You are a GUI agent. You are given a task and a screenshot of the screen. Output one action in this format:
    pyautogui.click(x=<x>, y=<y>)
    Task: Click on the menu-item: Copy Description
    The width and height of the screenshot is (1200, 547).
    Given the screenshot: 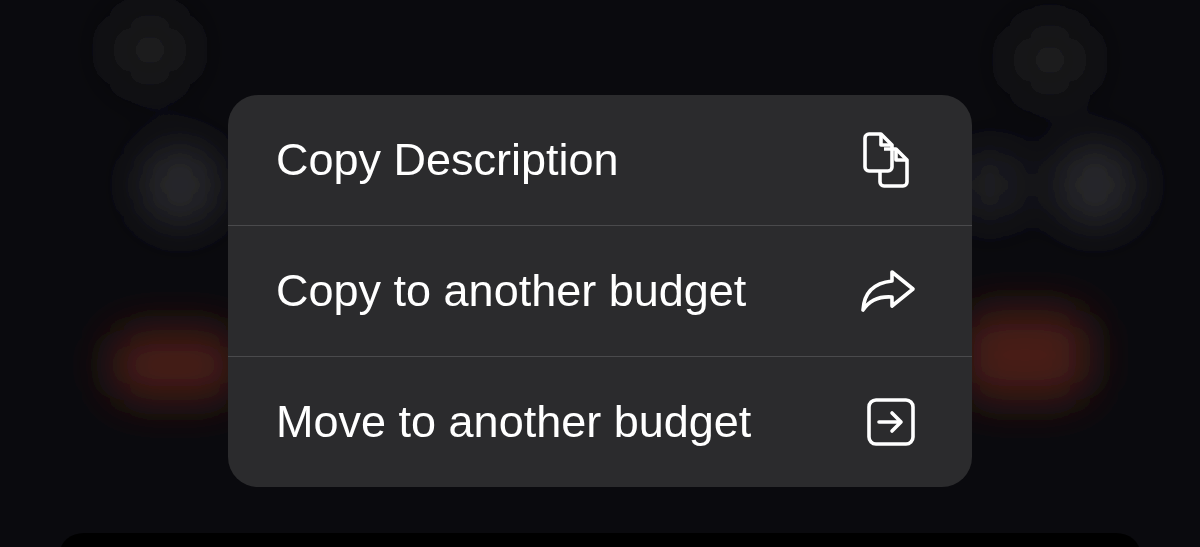 What is the action you would take?
    pyautogui.click(x=600, y=160)
    